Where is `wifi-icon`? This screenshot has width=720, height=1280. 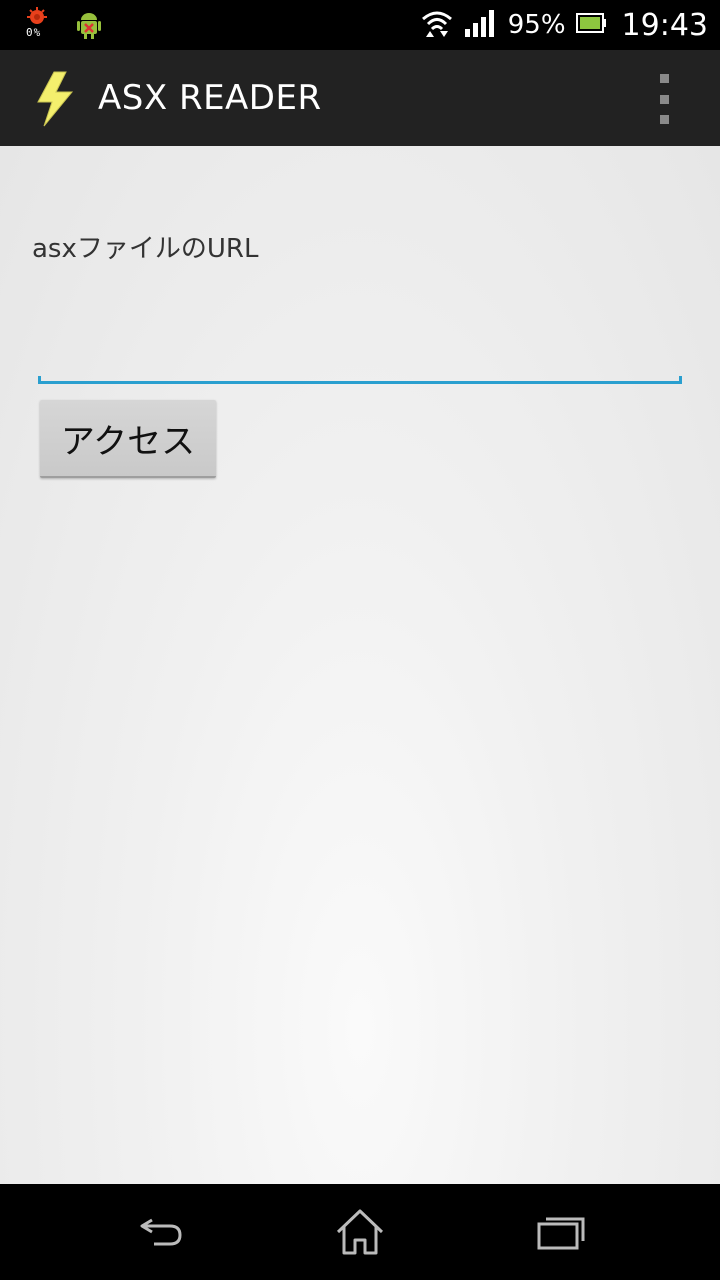
wifi-icon is located at coordinates (437, 25).